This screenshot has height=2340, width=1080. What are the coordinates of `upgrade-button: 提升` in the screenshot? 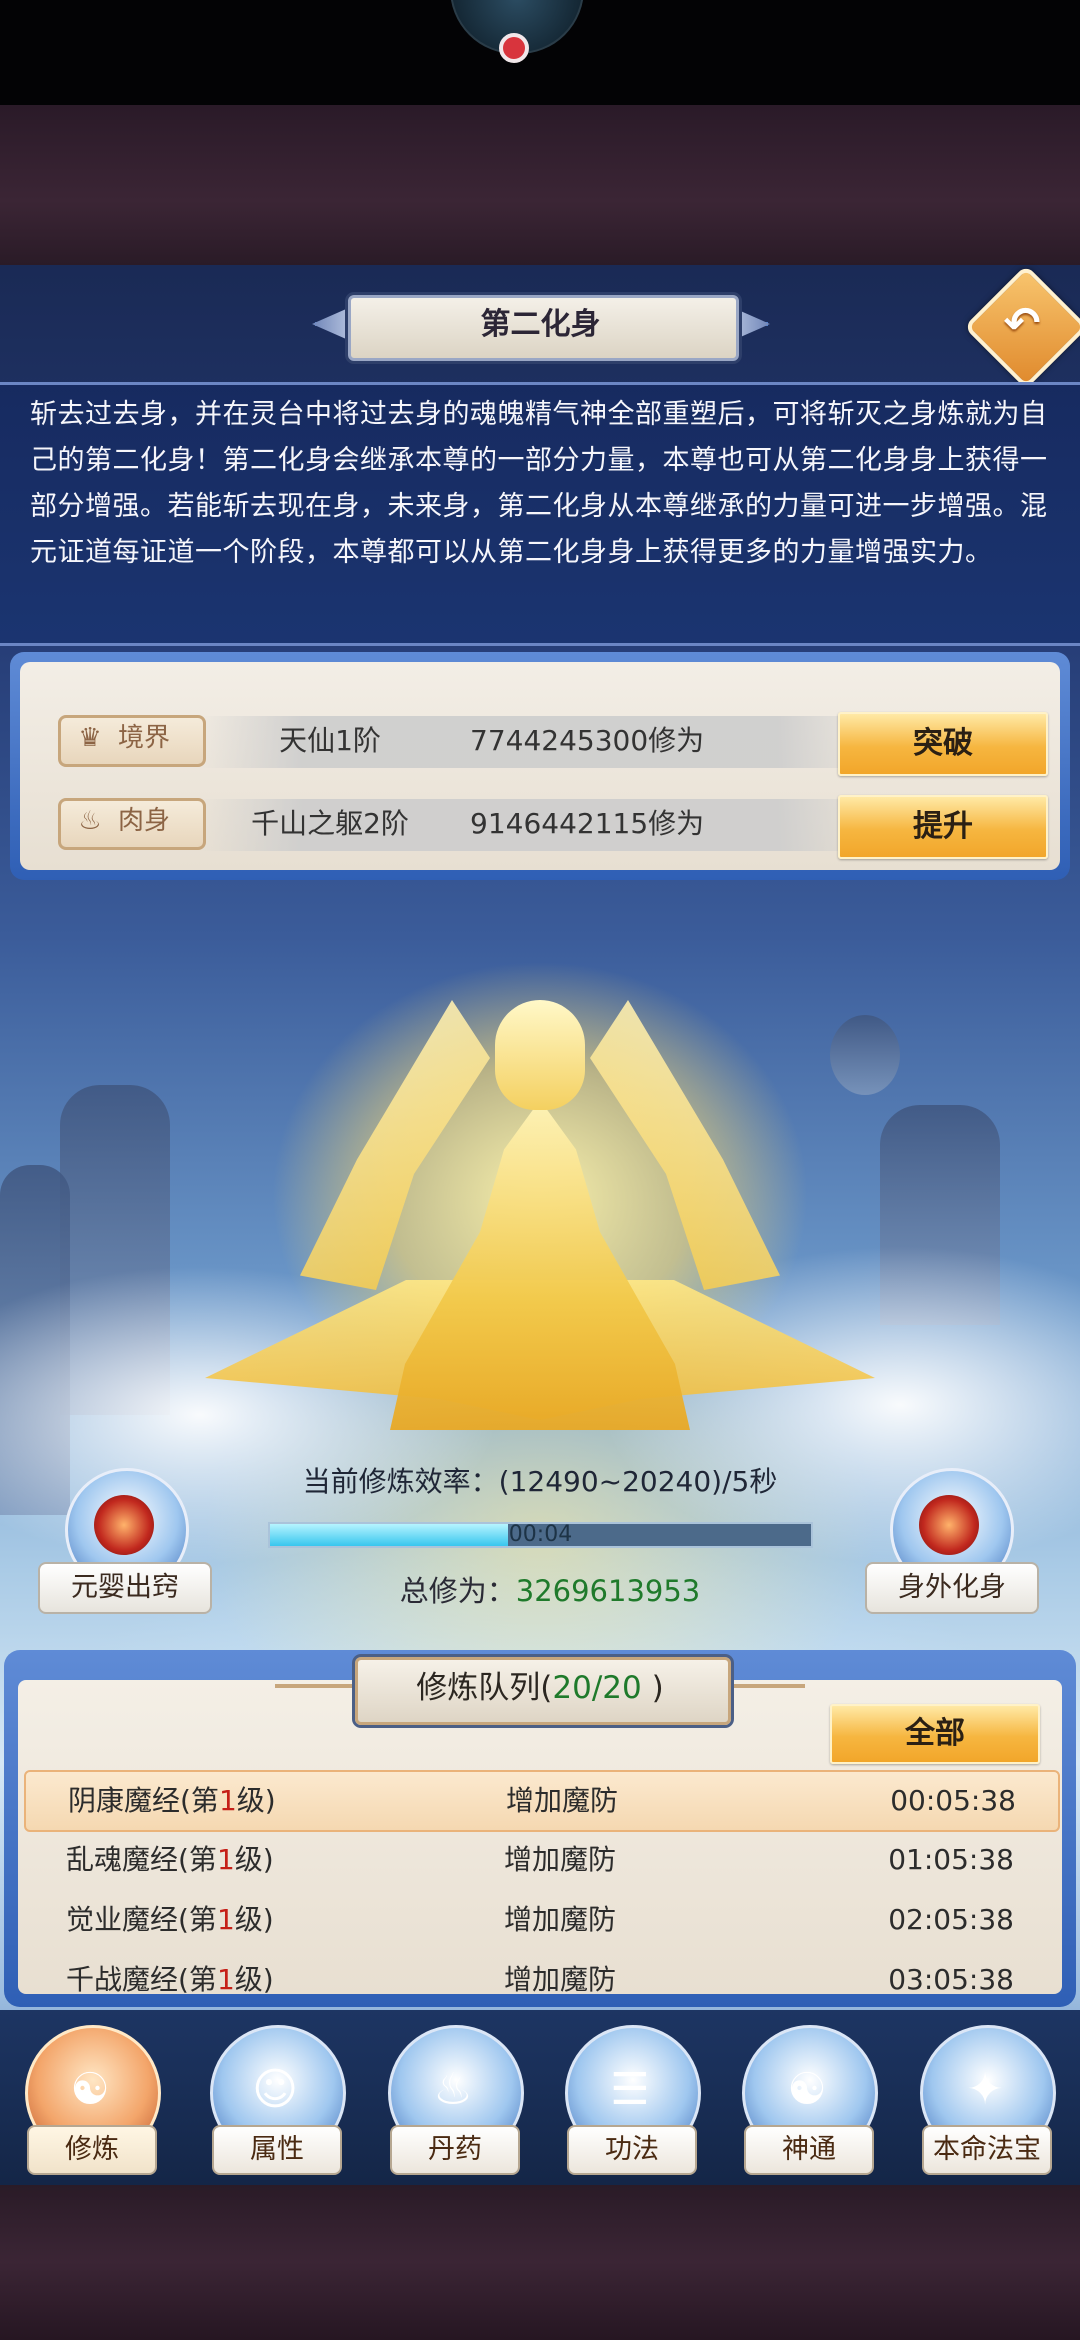 It's located at (943, 827).